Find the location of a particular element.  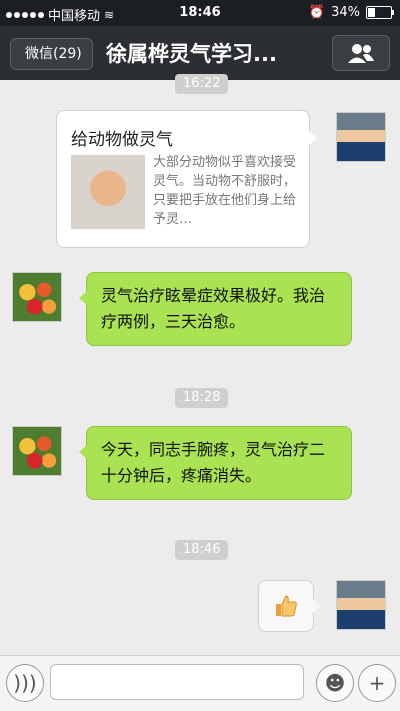

timestamp: 18:46 is located at coordinates (202, 550).